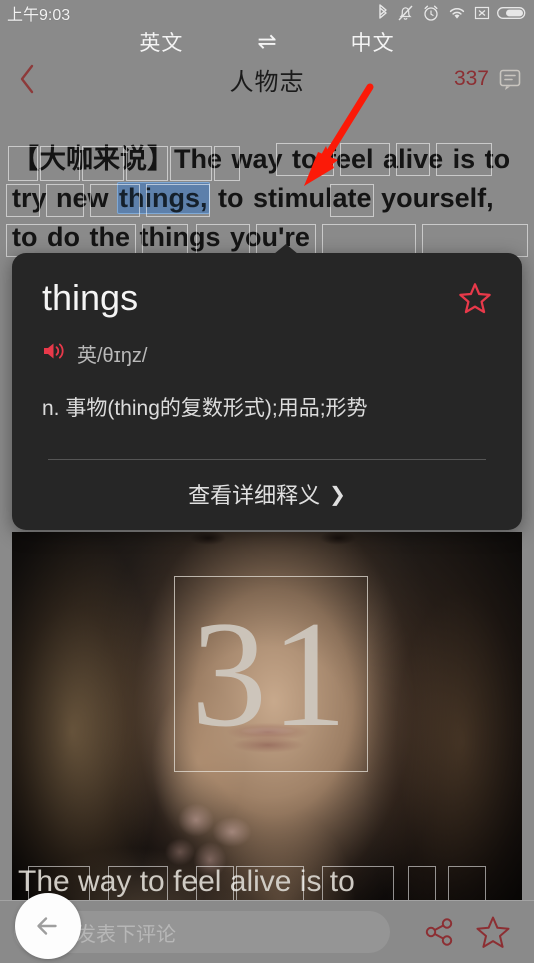 Image resolution: width=534 pixels, height=963 pixels. Describe the element at coordinates (267, 353) in the screenshot. I see `dictionary-pronunciation-row: 英/θɪŋz/` at that location.